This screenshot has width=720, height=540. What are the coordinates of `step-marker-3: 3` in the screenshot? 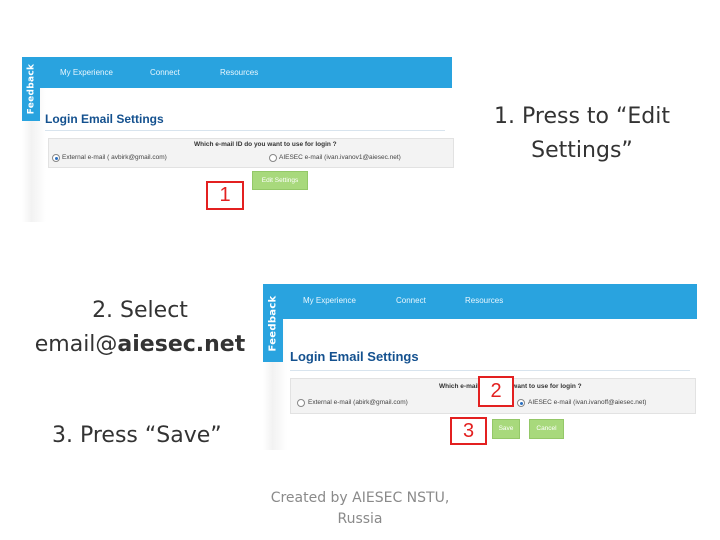 It's located at (468, 431).